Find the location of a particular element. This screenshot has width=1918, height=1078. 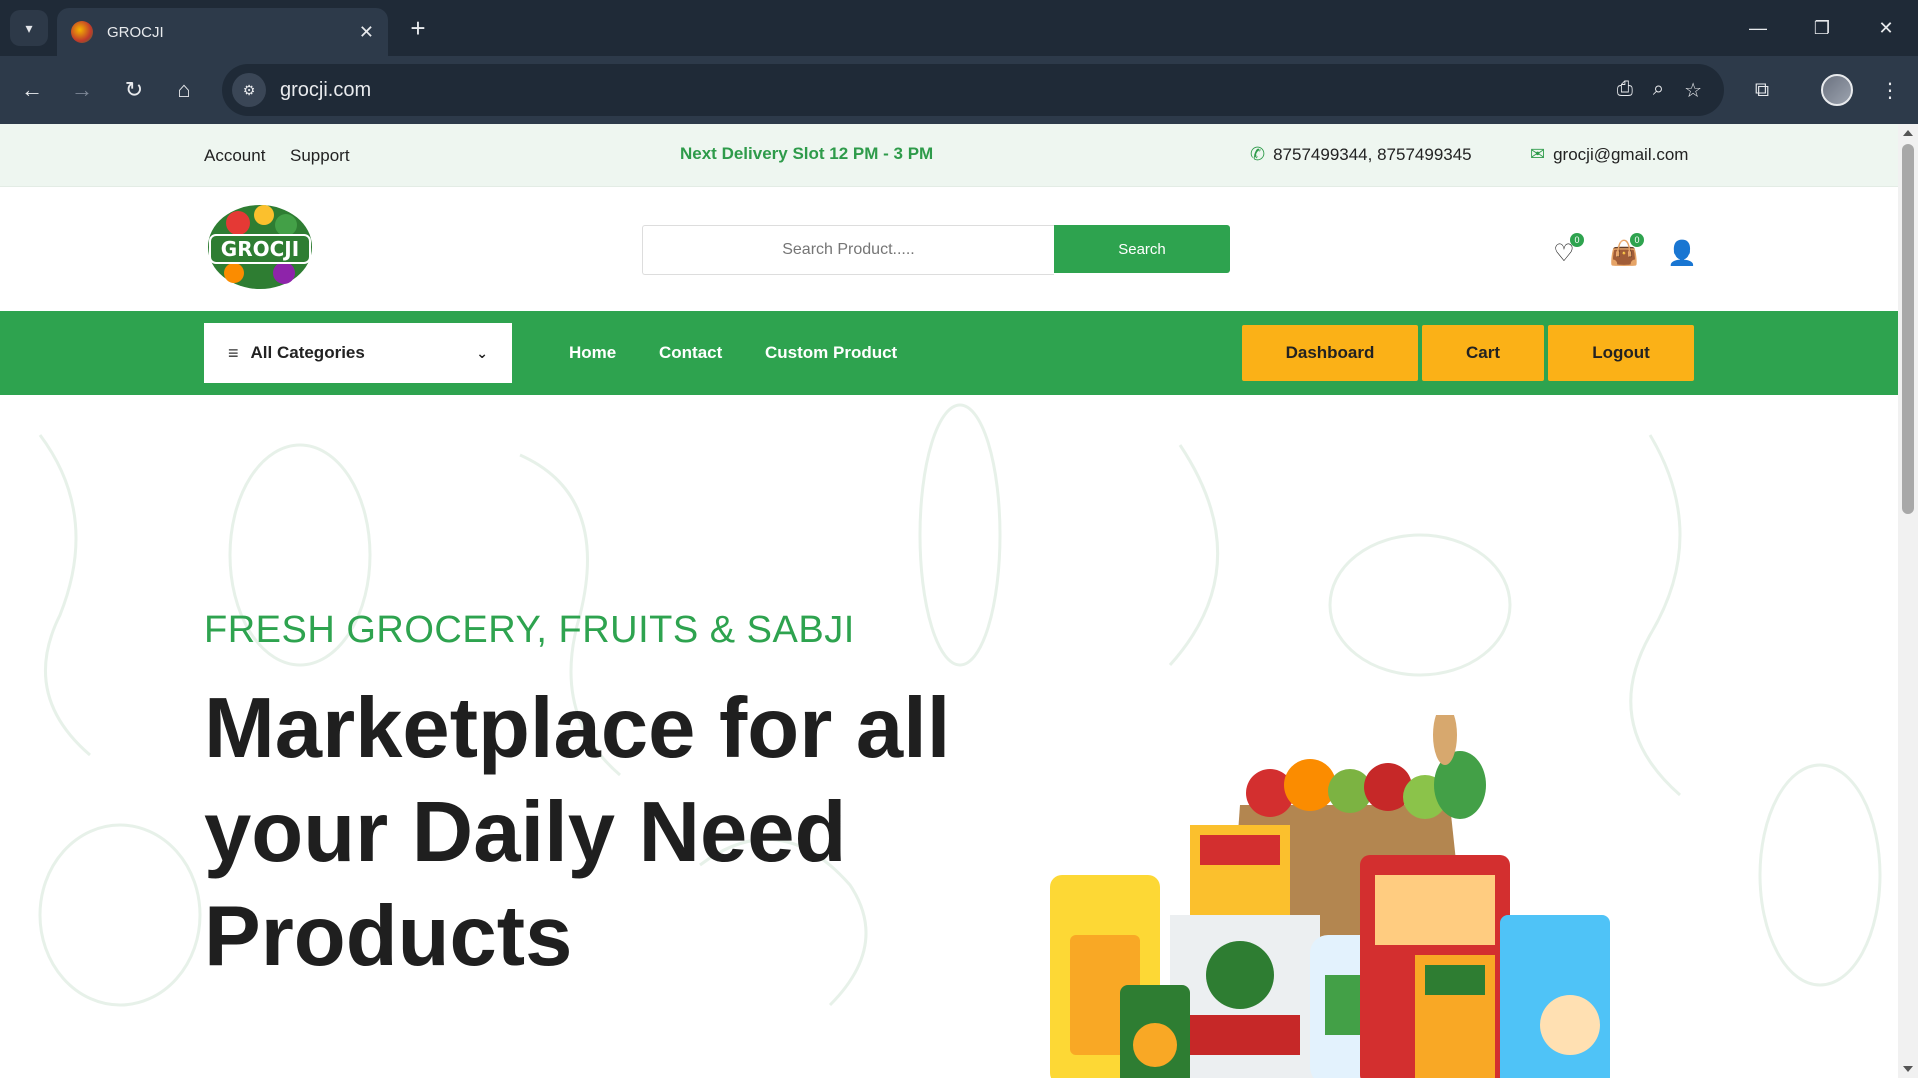

logo-text: GROCJI is located at coordinates (260, 249).